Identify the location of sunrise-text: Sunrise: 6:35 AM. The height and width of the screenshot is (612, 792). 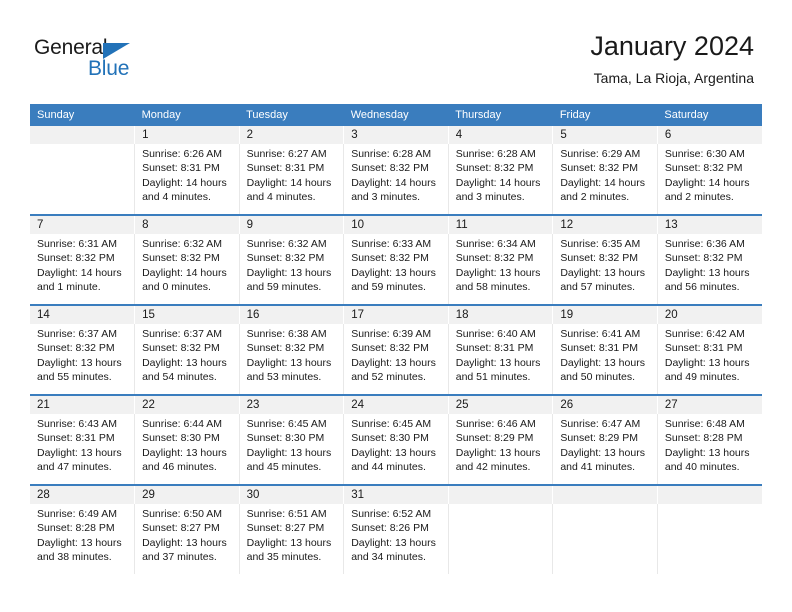
(600, 244).